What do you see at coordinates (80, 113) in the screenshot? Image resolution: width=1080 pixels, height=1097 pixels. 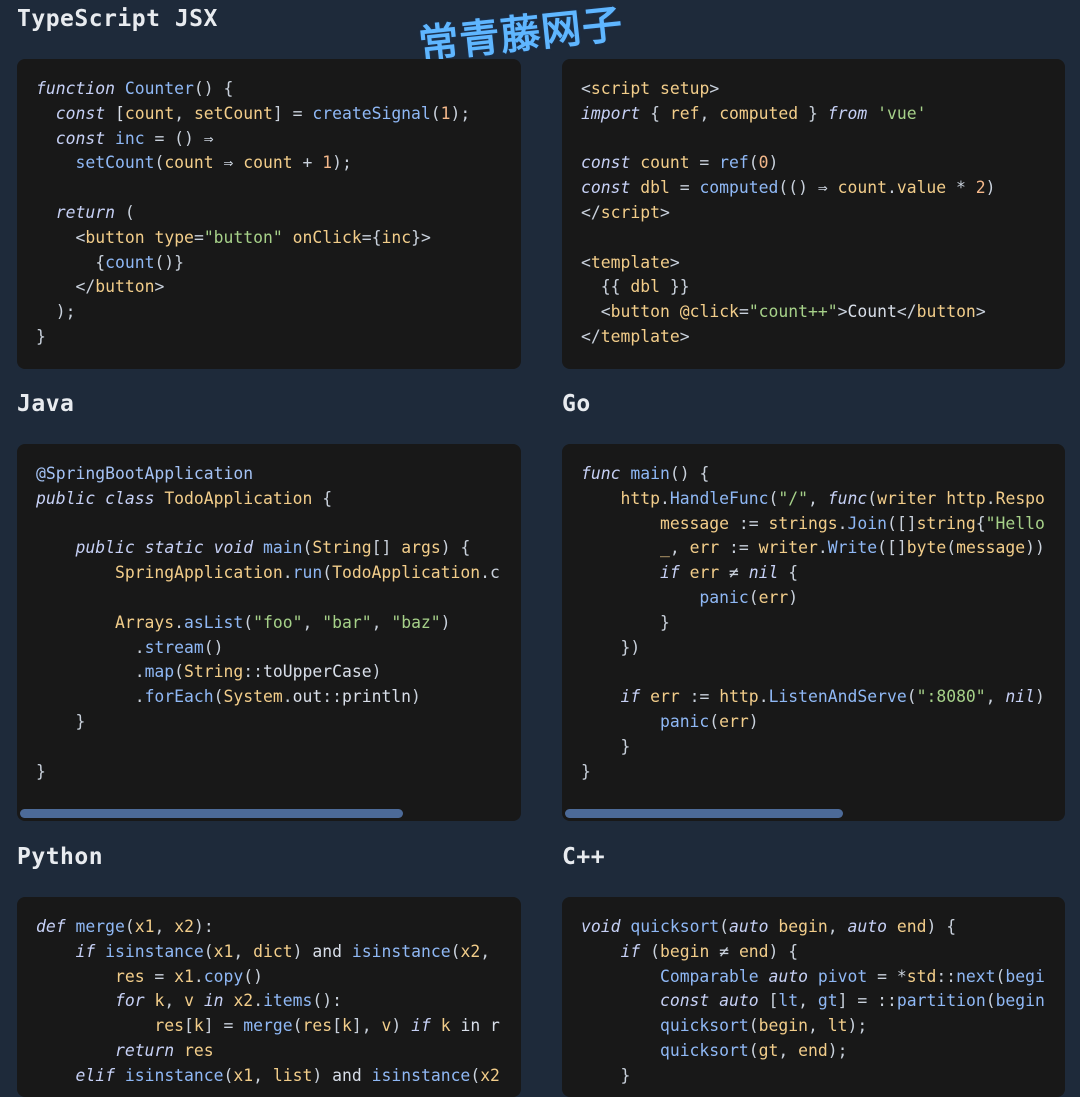 I see `code-token: const` at bounding box center [80, 113].